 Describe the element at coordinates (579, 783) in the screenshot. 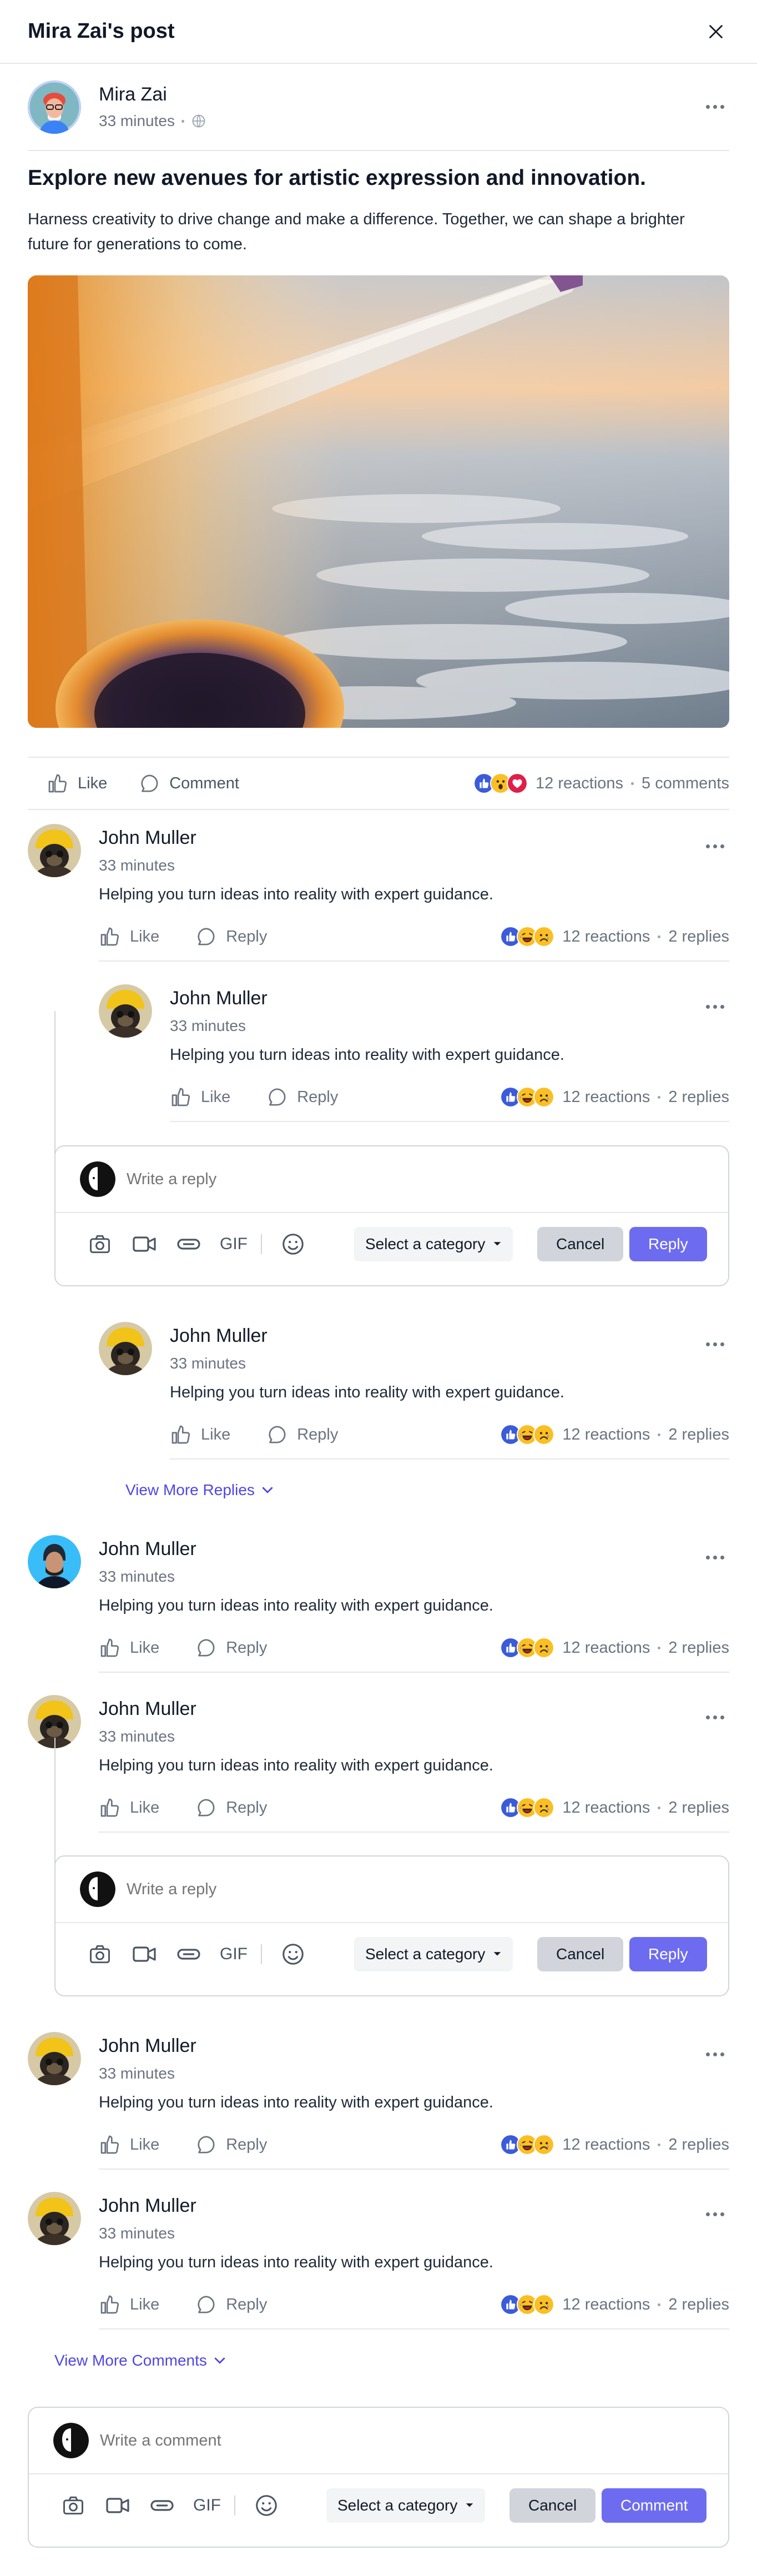

I see `post-reactions-count: 12 reactions` at that location.